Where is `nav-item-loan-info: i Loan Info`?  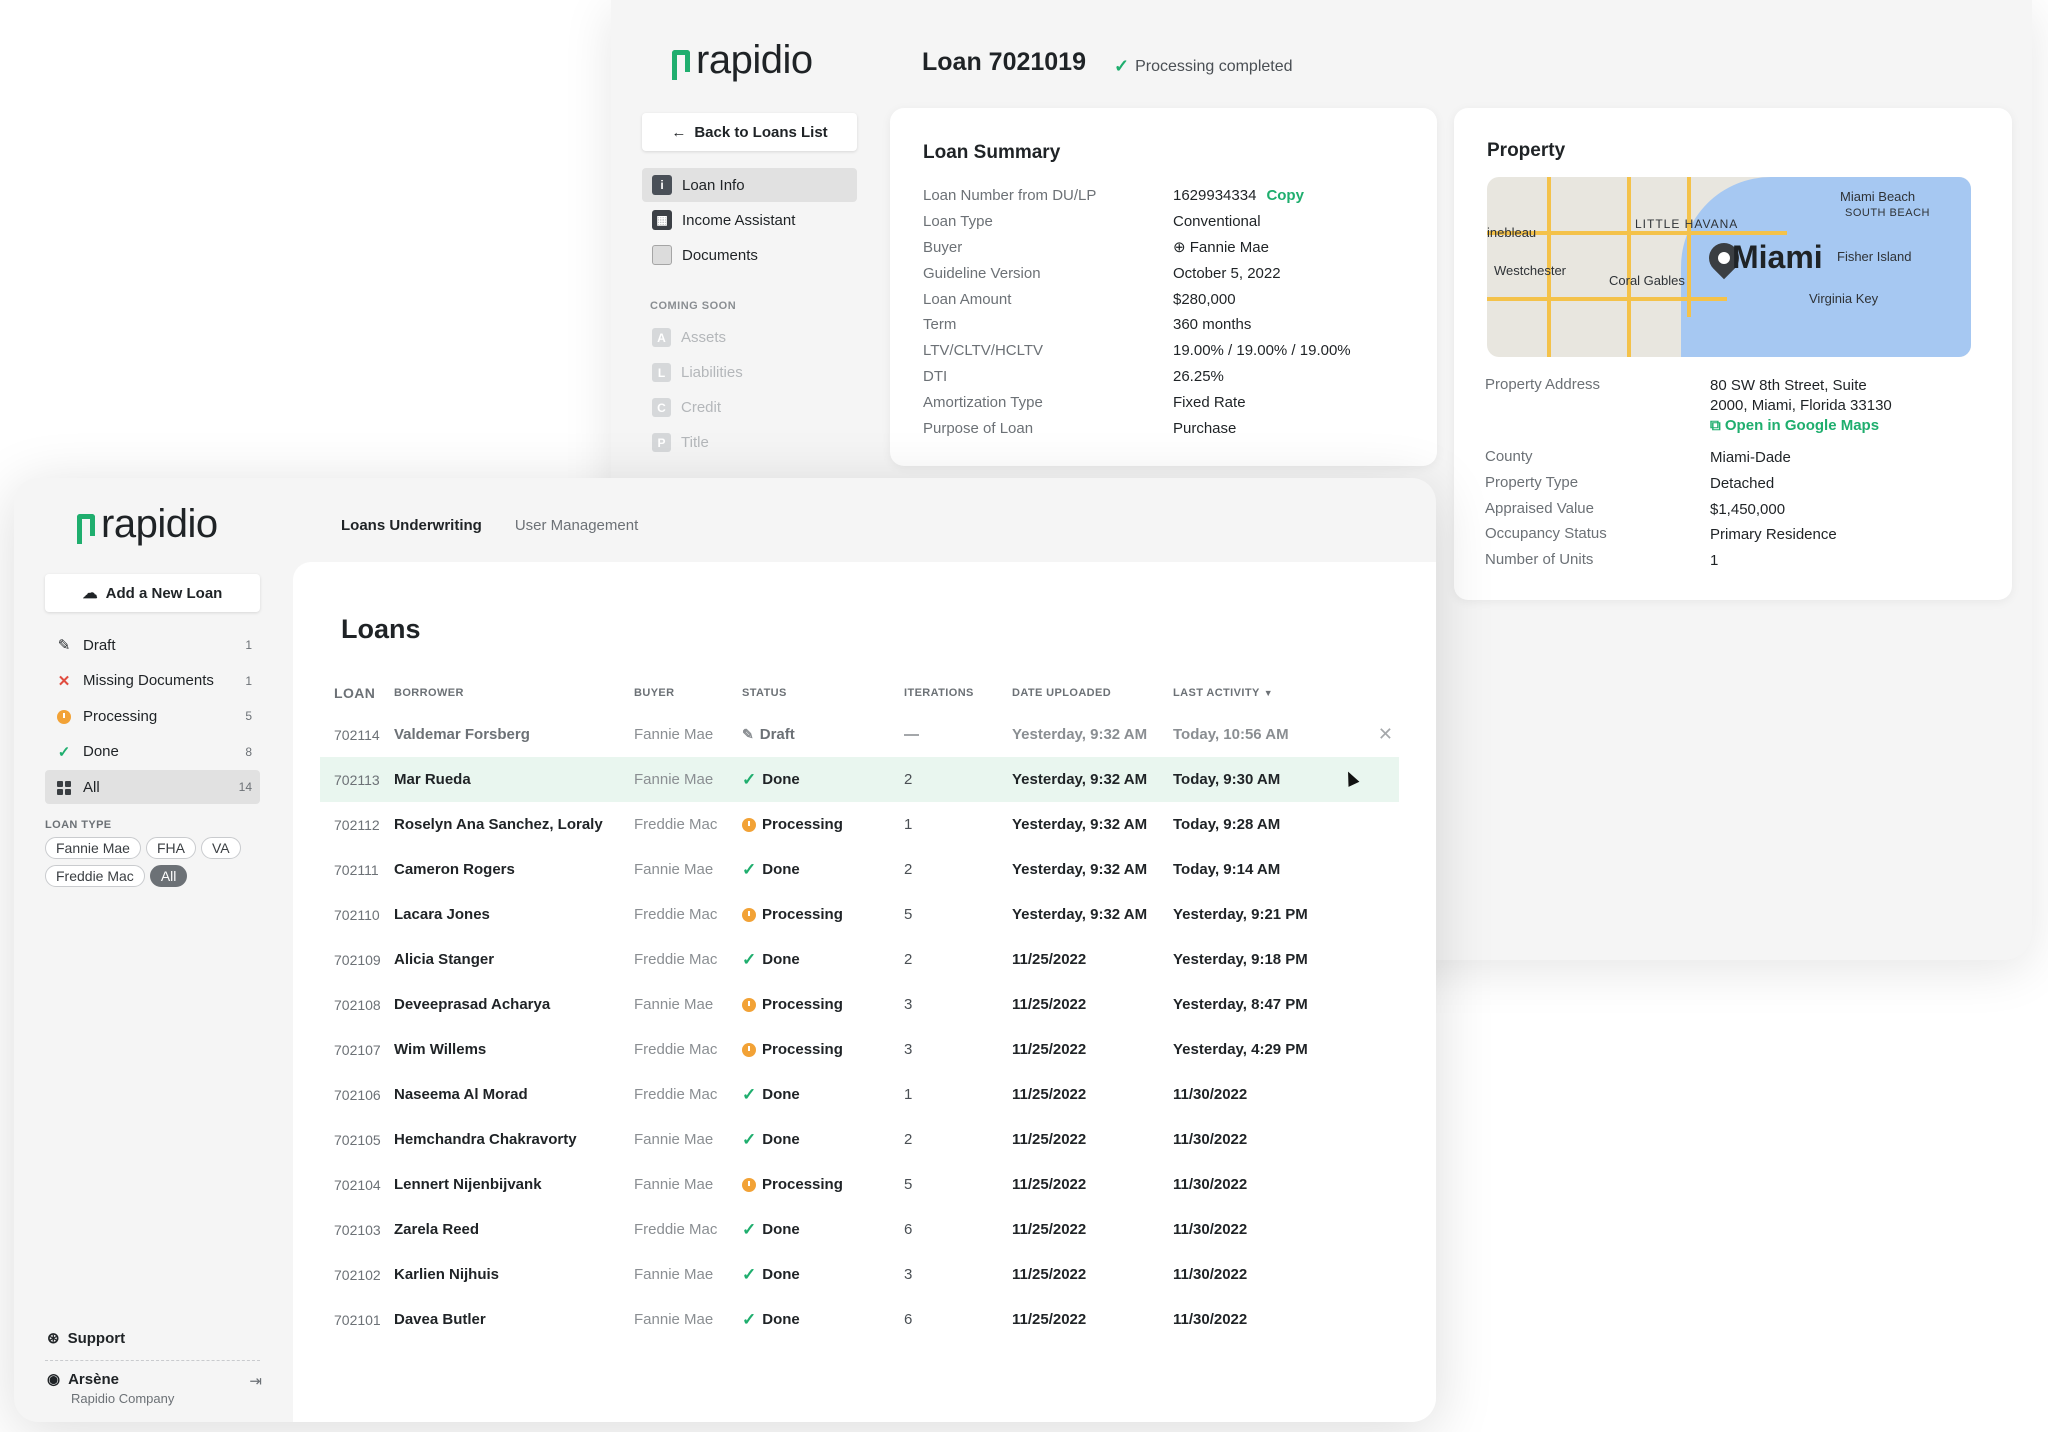 nav-item-loan-info: i Loan Info is located at coordinates (749, 185).